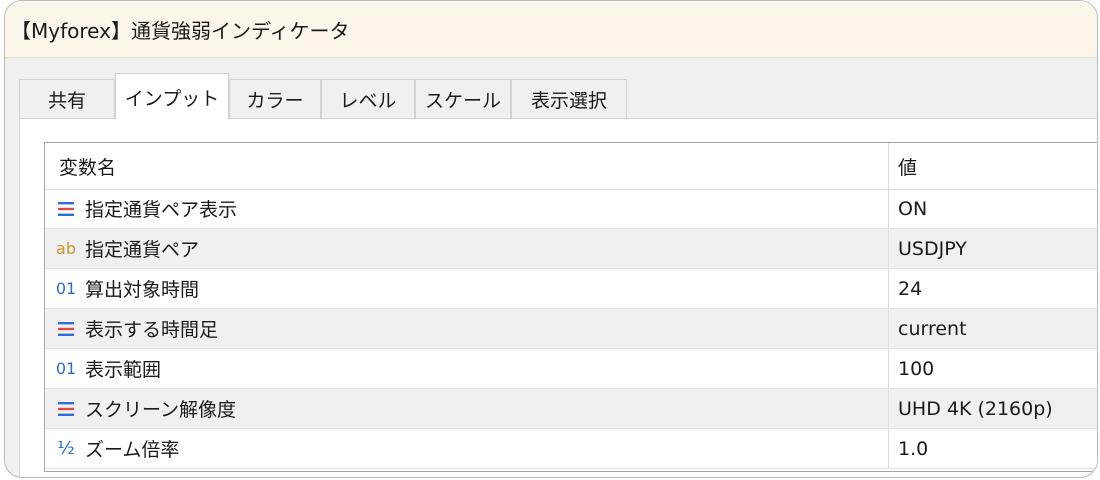 The width and height of the screenshot is (1100, 480). I want to click on table-row: ab 指定通貨ペア USDJPY, so click(571, 249).